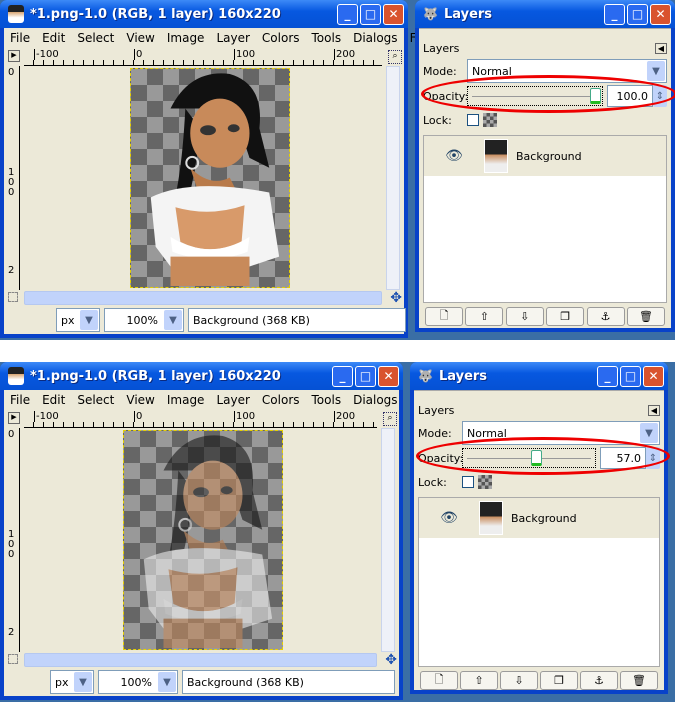 This screenshot has width=675, height=702. I want to click on gimp-logo-icon: 🐺, so click(430, 14).